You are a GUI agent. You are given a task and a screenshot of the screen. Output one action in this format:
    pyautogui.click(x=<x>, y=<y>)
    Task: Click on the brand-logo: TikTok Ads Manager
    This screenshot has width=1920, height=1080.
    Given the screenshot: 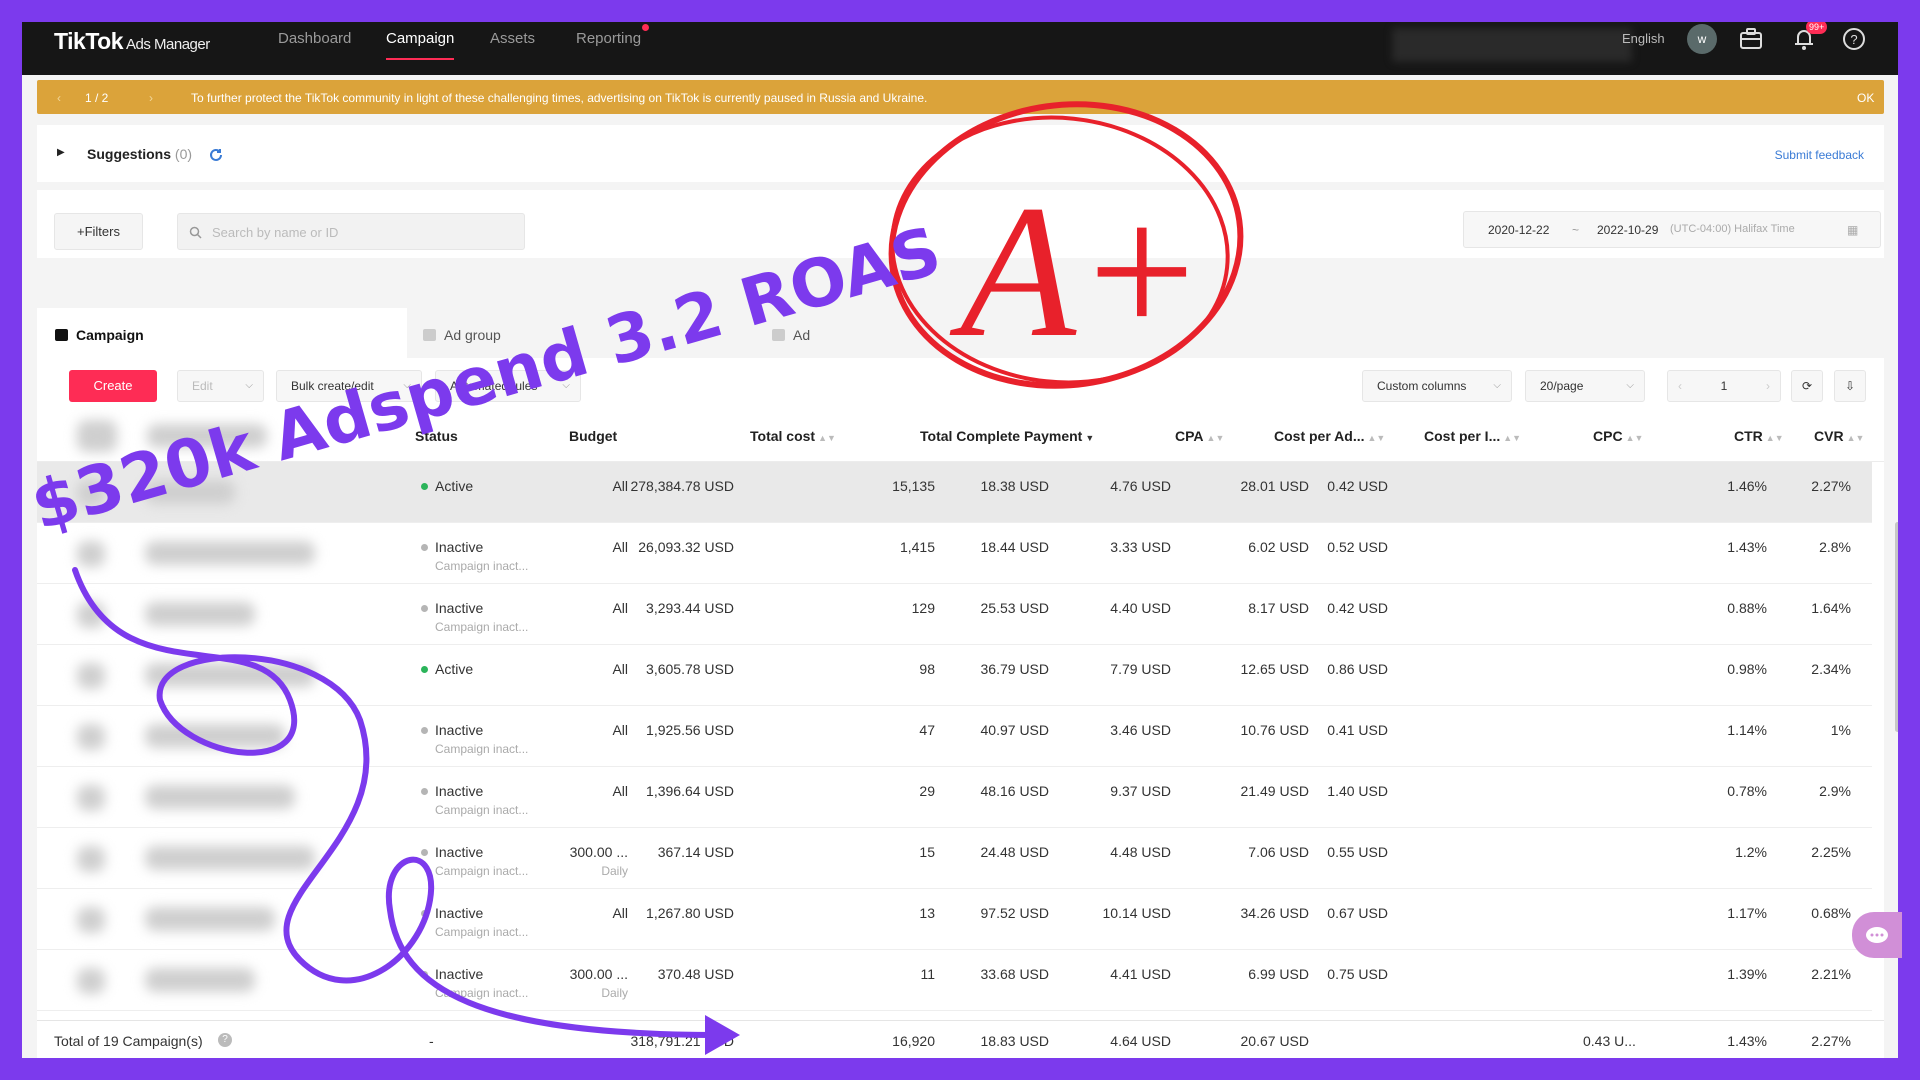 What is the action you would take?
    pyautogui.click(x=132, y=41)
    